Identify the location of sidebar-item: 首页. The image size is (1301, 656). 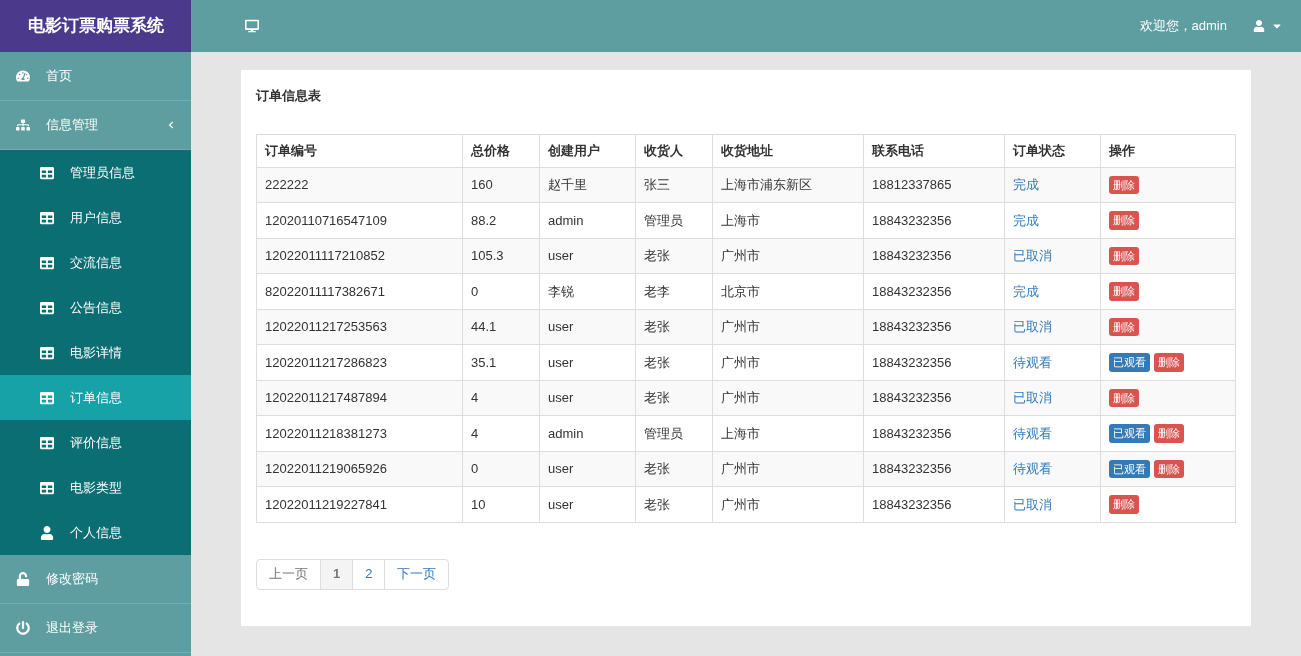
(95, 76).